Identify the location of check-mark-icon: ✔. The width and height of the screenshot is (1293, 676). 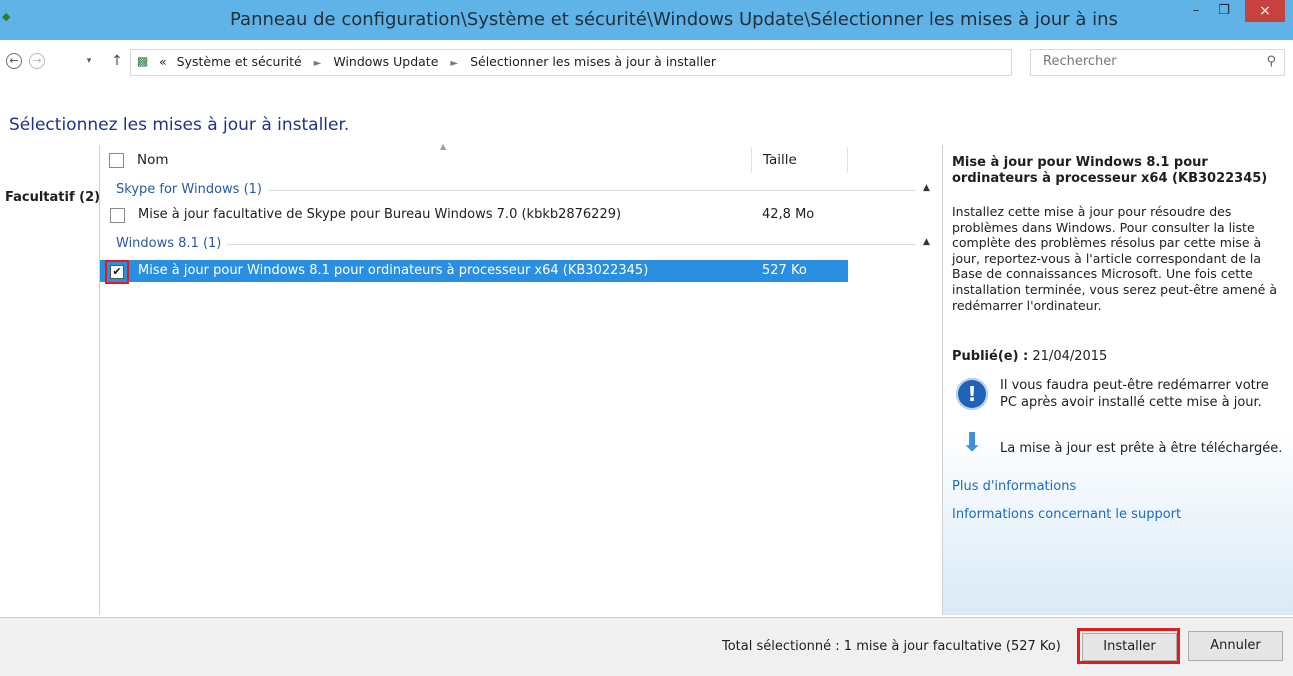
(117, 272).